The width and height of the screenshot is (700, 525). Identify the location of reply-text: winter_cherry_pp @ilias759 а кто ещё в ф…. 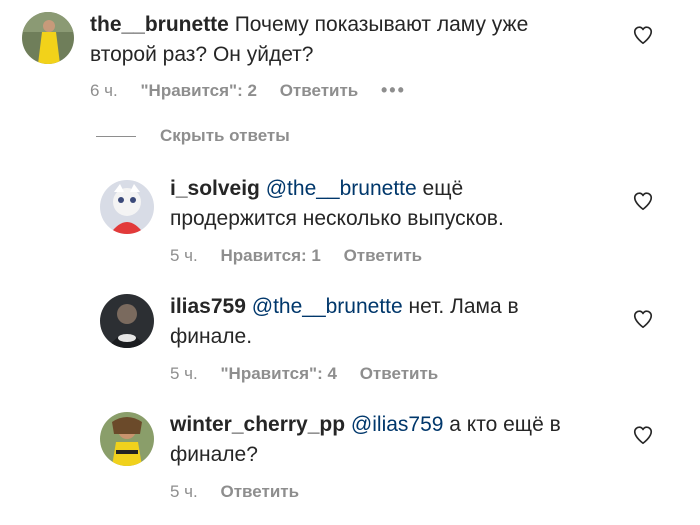
(380, 440).